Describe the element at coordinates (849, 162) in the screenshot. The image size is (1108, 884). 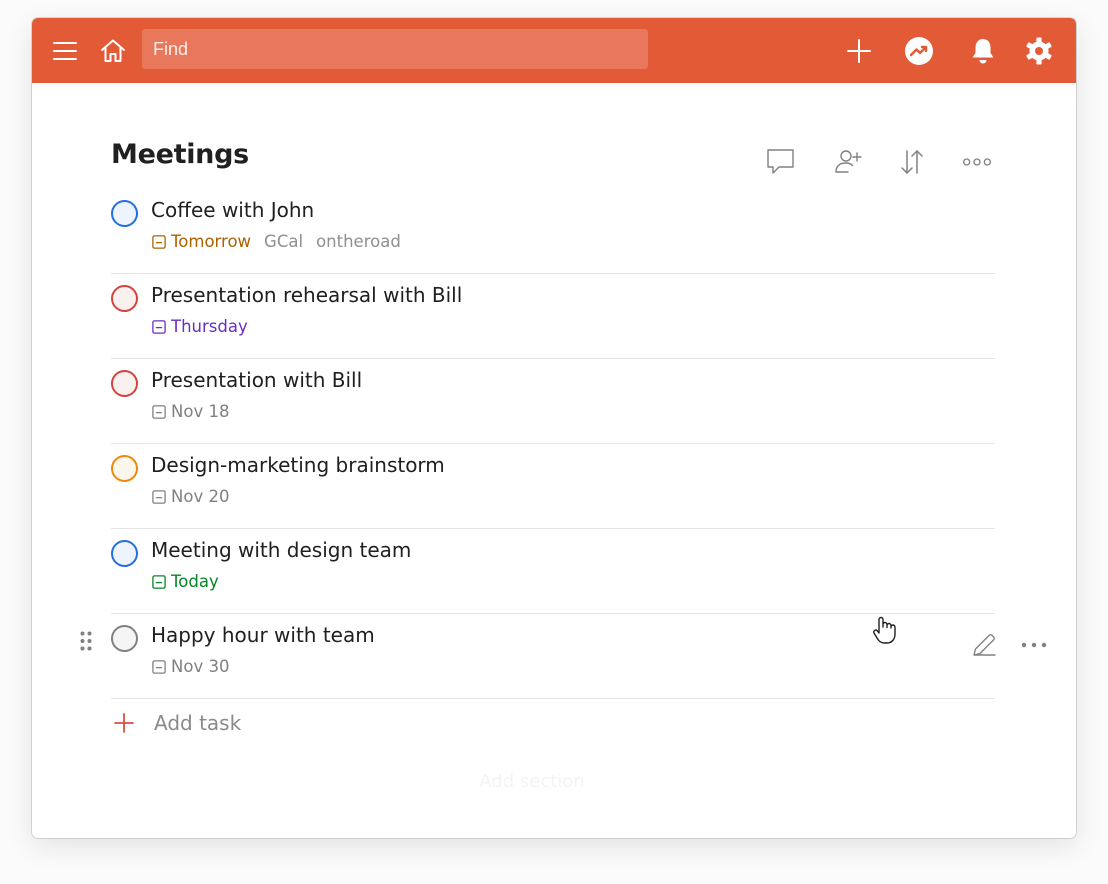
I see `add-person-icon` at that location.